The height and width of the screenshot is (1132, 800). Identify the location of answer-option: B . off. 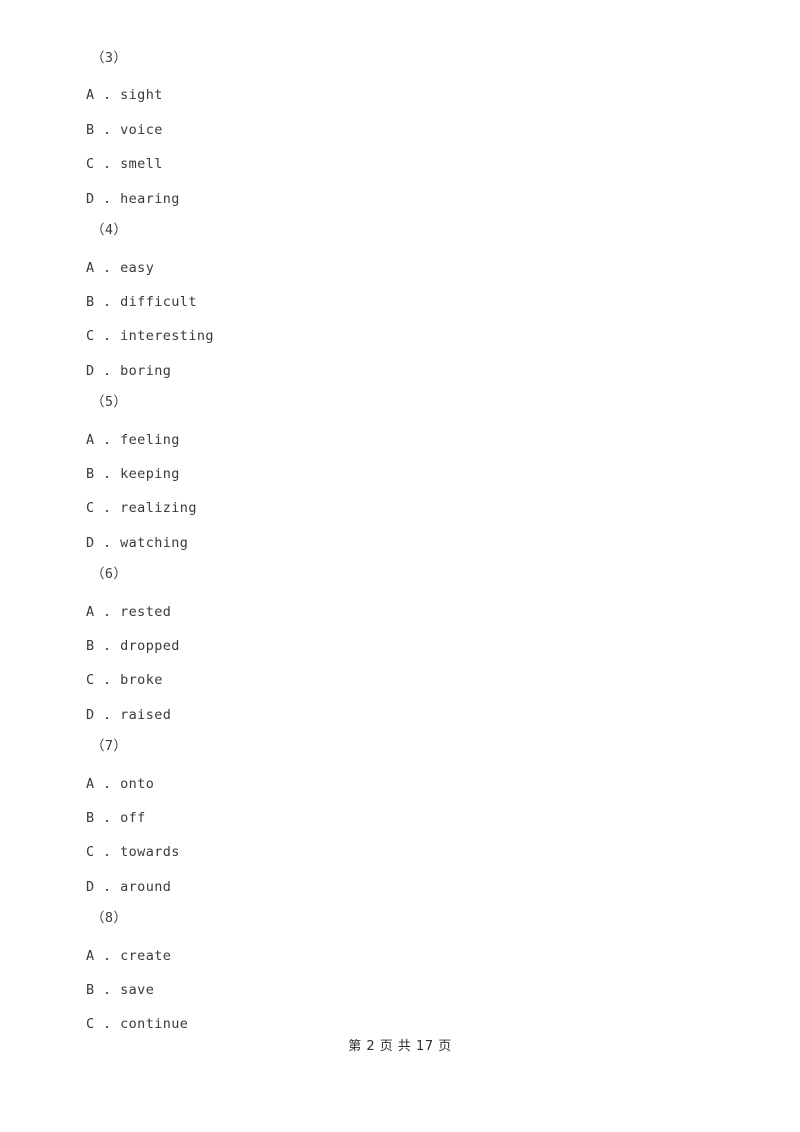
(116, 818).